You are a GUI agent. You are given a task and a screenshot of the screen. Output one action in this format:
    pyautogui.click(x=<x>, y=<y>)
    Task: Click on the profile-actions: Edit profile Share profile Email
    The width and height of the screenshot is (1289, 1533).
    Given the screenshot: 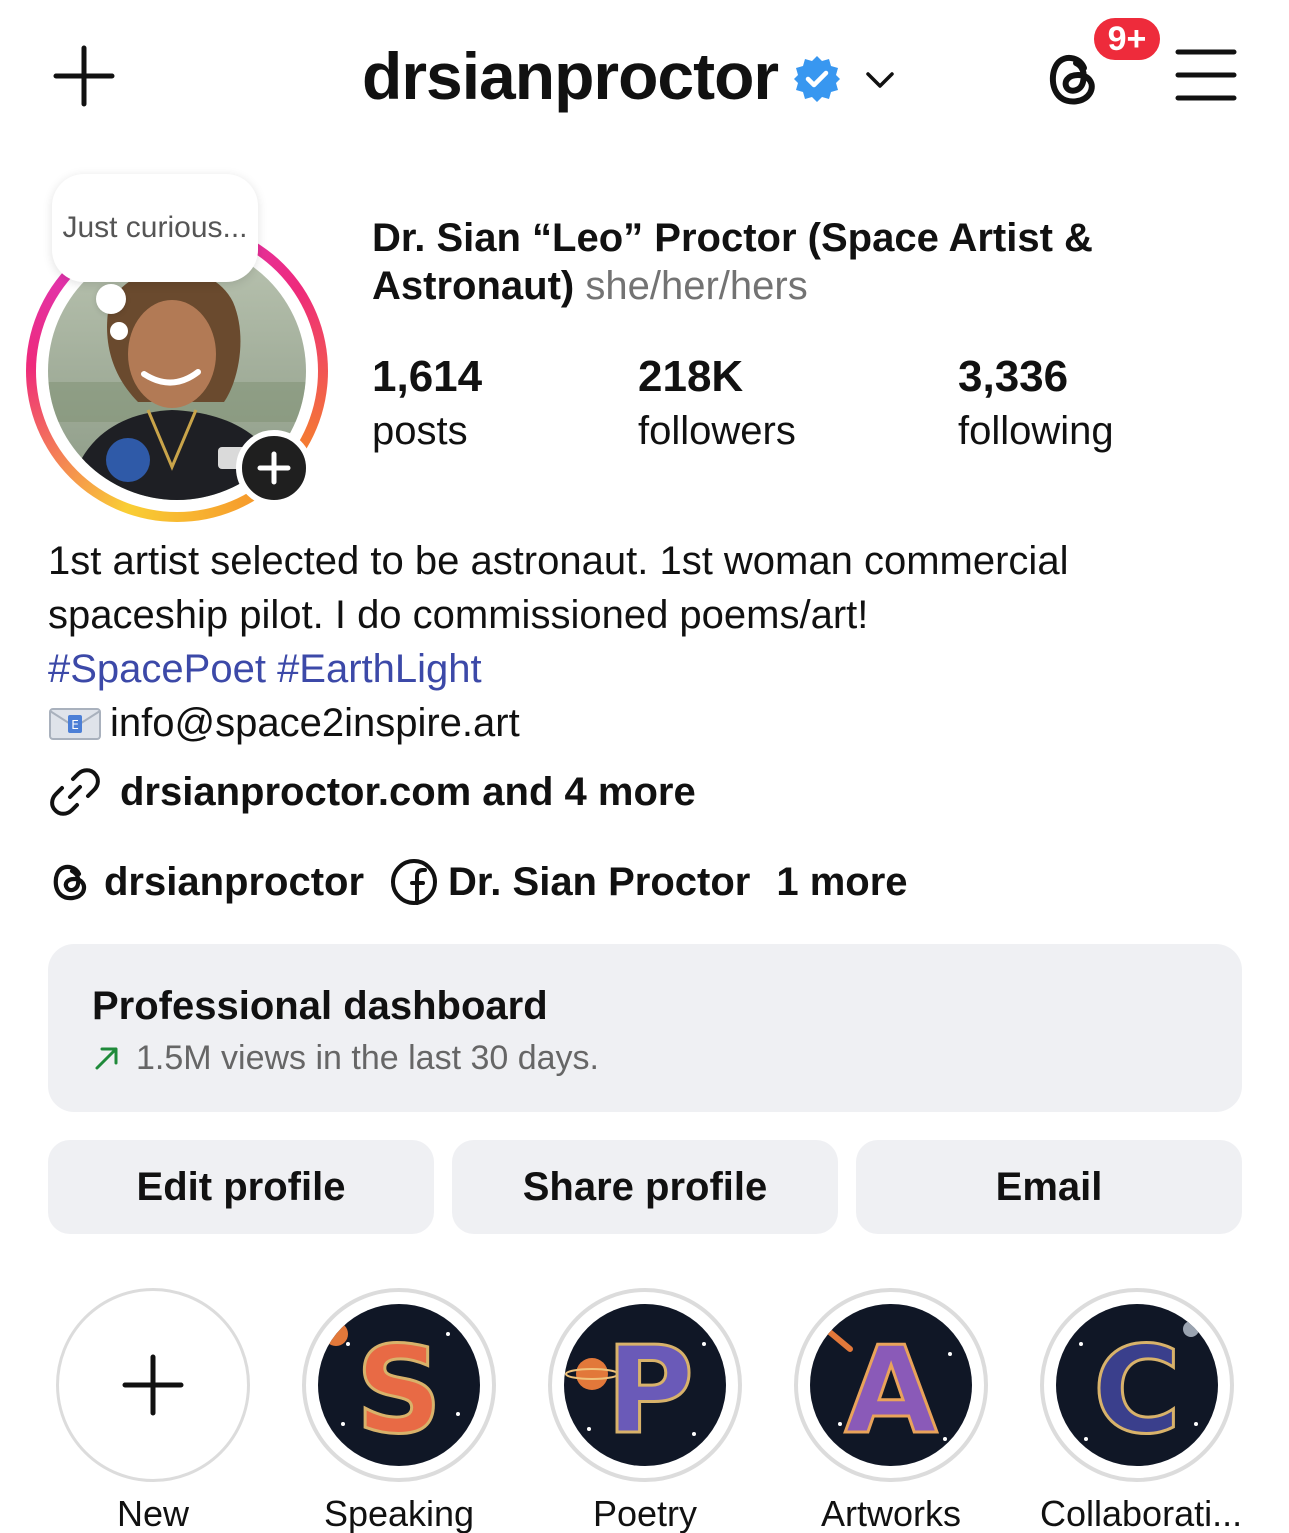 What is the action you would take?
    pyautogui.click(x=645, y=1187)
    